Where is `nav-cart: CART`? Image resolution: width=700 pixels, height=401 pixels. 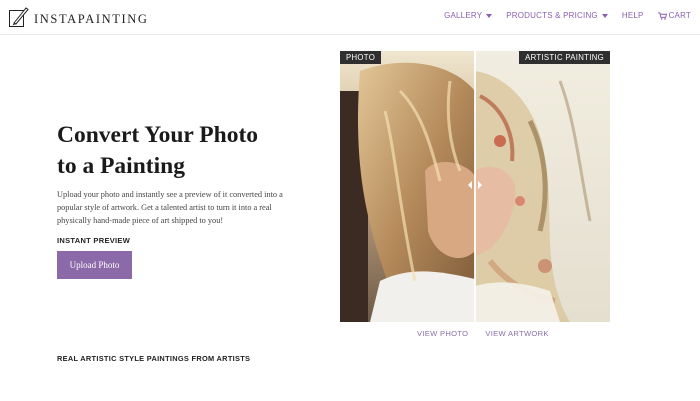
nav-cart: CART is located at coordinates (674, 15).